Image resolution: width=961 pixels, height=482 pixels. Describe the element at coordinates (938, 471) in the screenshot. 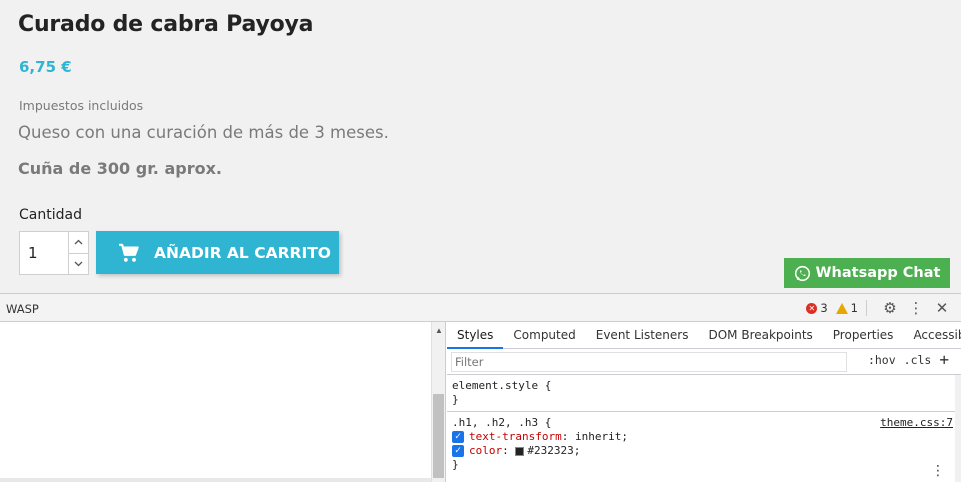

I see `rule-more-icon: ⋮` at that location.